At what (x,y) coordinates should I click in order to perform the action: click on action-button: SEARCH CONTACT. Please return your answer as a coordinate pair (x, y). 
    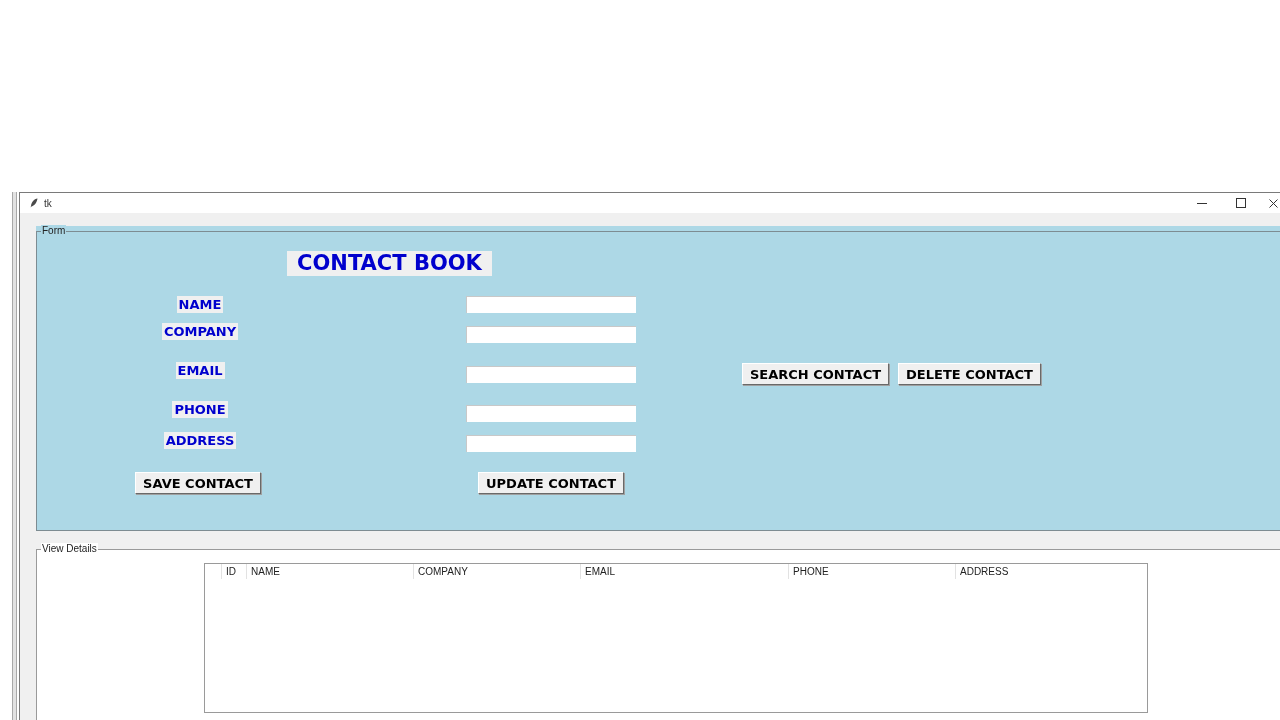
    Looking at the image, I should click on (816, 374).